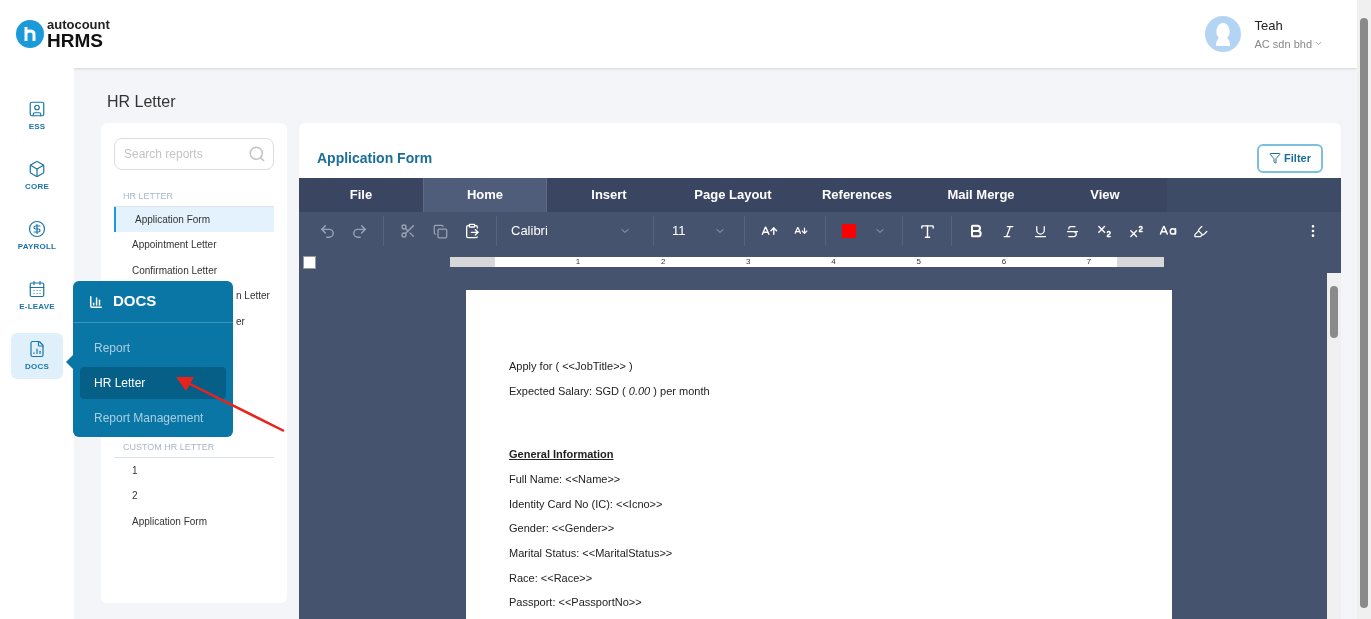 This screenshot has width=1371, height=619. What do you see at coordinates (1288, 43) in the screenshot?
I see `company-selector: AC sdn bhd` at bounding box center [1288, 43].